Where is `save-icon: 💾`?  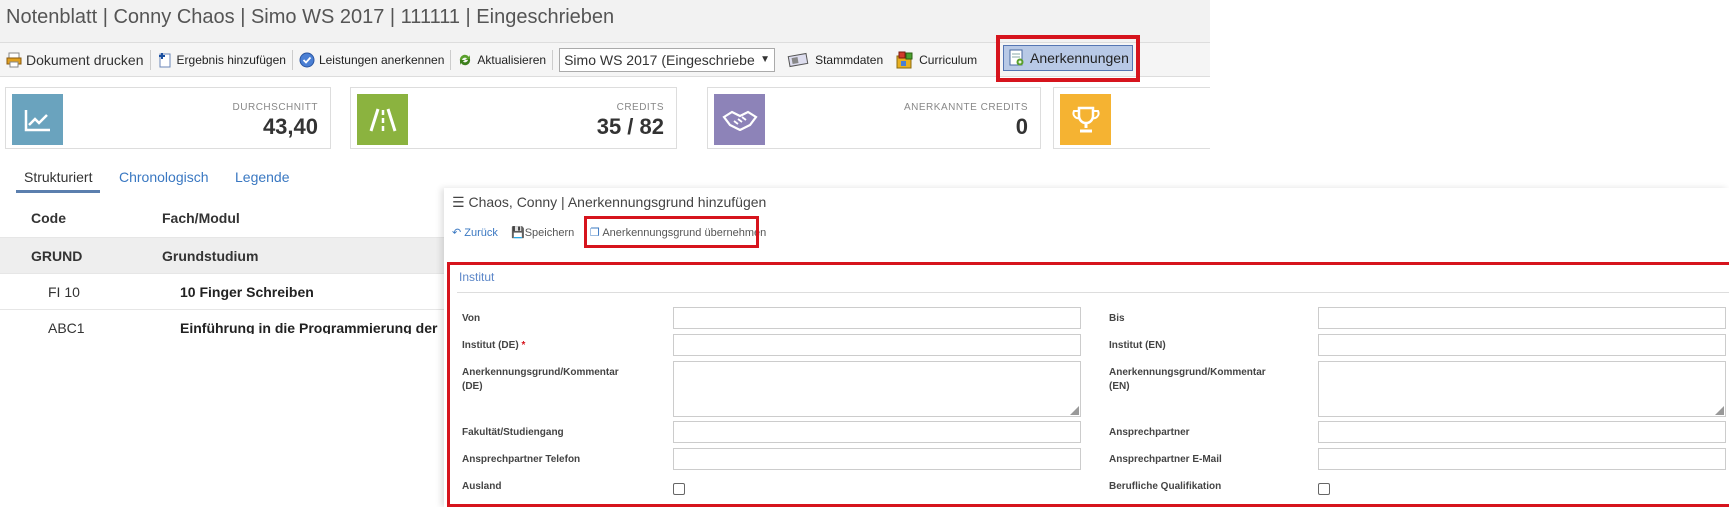 save-icon: 💾 is located at coordinates (518, 233).